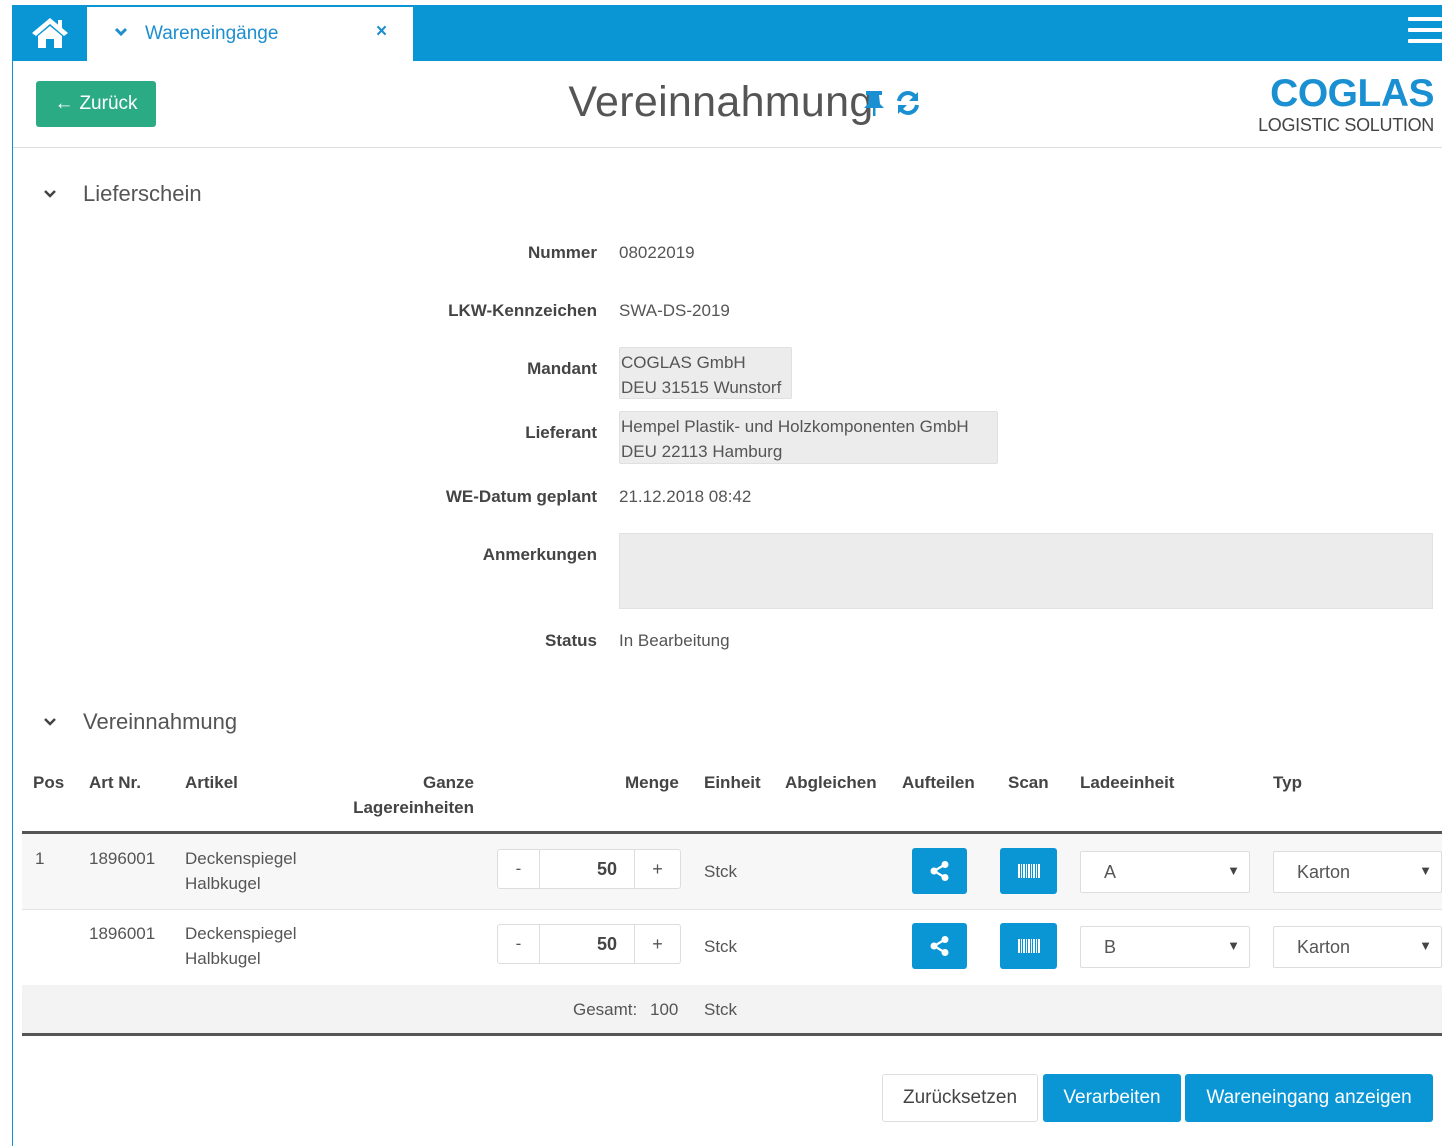  Describe the element at coordinates (448, 782) in the screenshot. I see `col-ganze-line1: Ganze` at that location.